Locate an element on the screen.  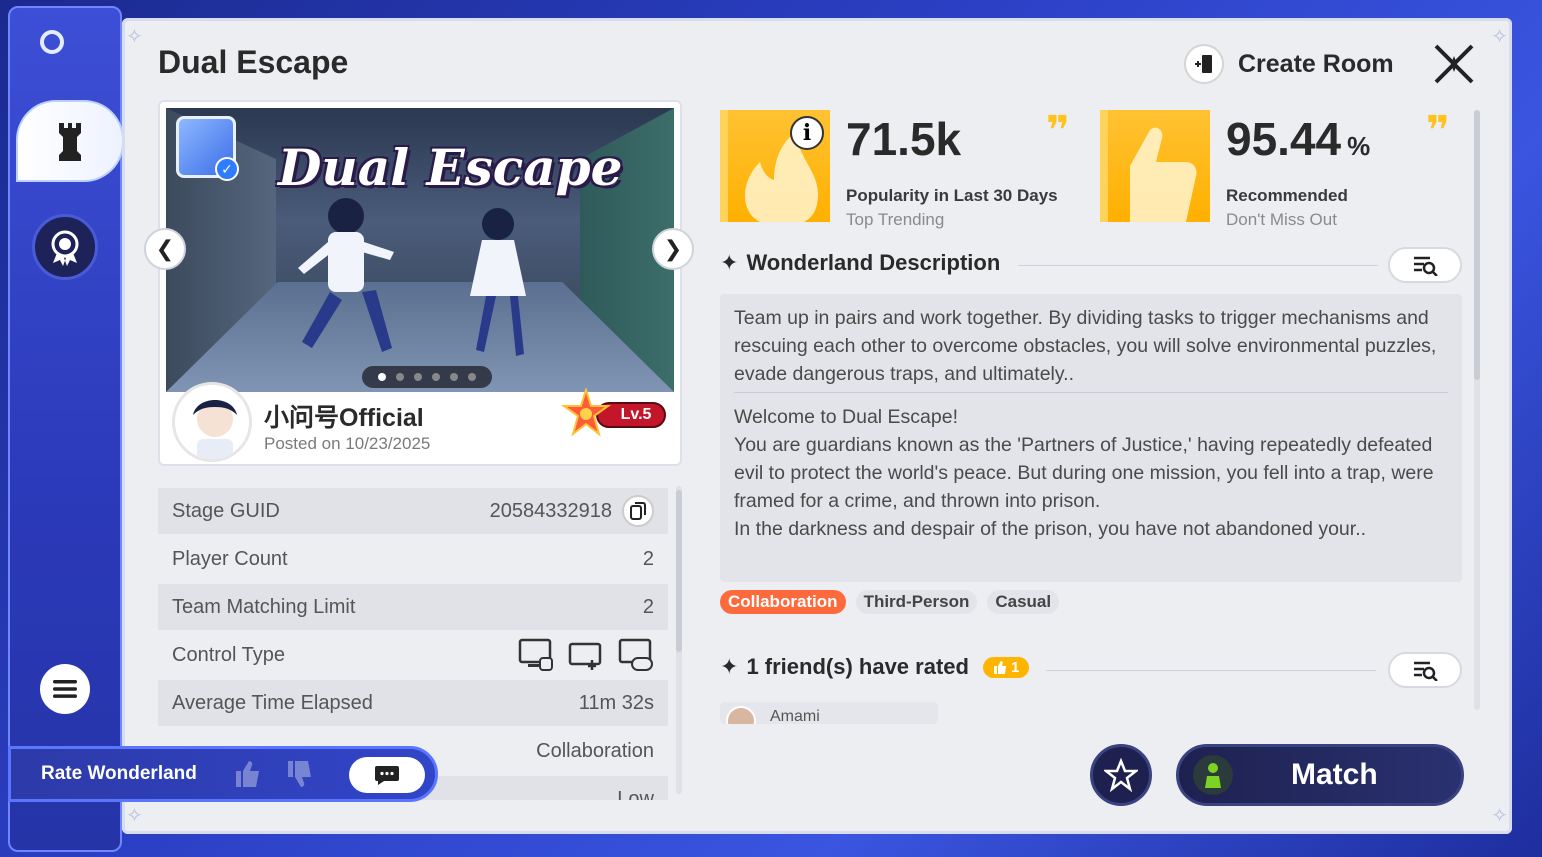
rating-count: 1 is located at coordinates (1015, 667).